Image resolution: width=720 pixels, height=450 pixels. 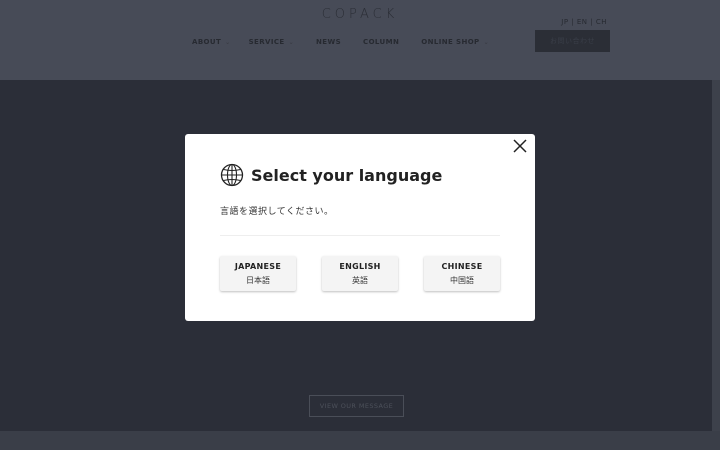 I want to click on site-logo: COPACK, so click(x=360, y=14).